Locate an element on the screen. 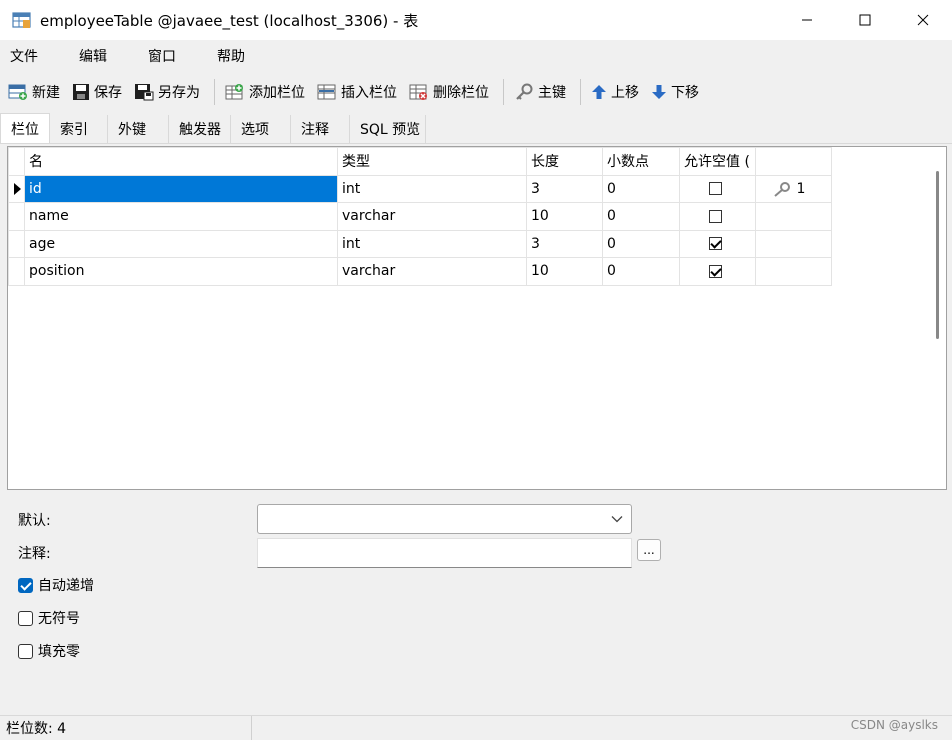  close-icon is located at coordinates (923, 20).